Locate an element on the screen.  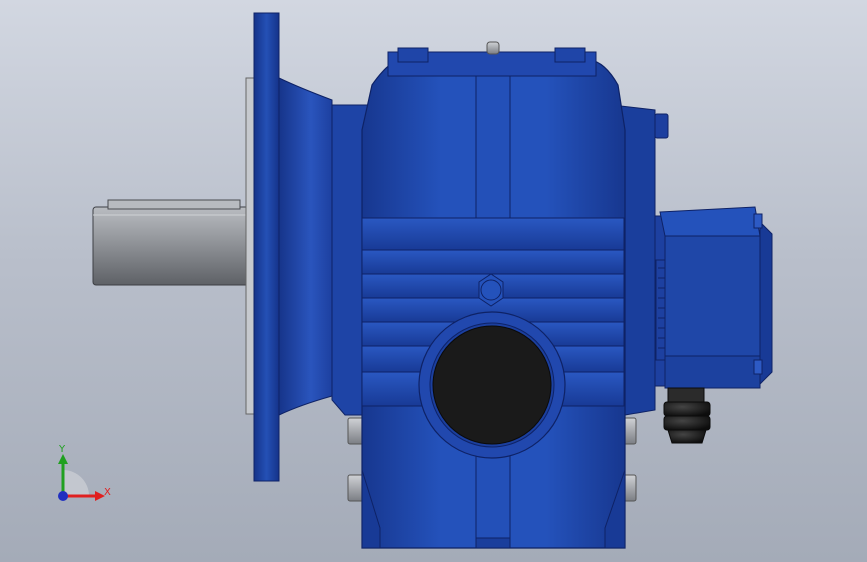
output-shaft is located at coordinates (173, 242).